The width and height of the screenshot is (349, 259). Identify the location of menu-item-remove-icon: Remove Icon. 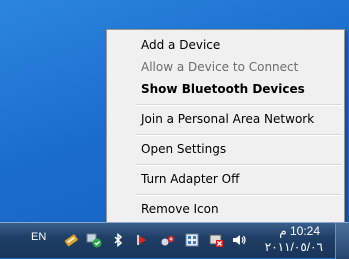
(225, 209).